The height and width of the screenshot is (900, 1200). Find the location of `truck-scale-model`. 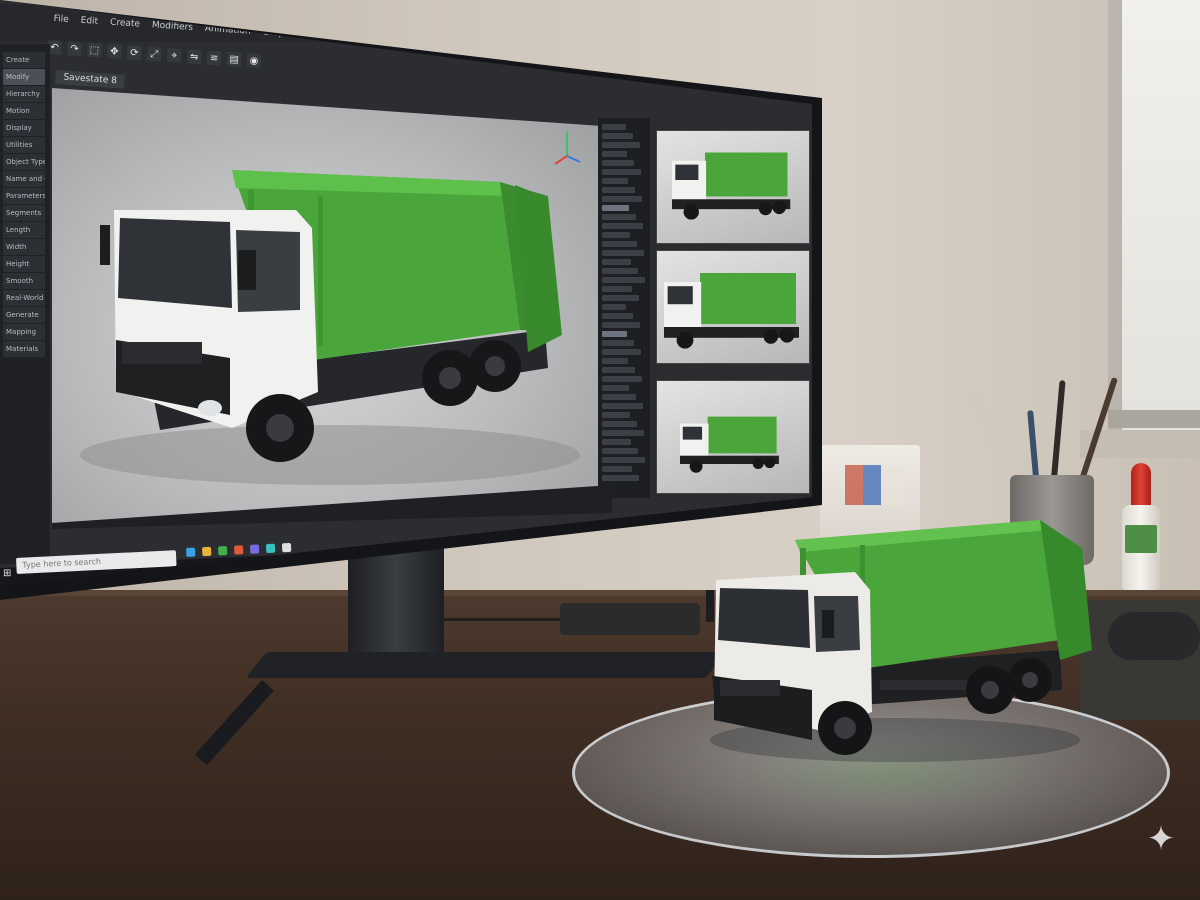

truck-scale-model is located at coordinates (899, 641).